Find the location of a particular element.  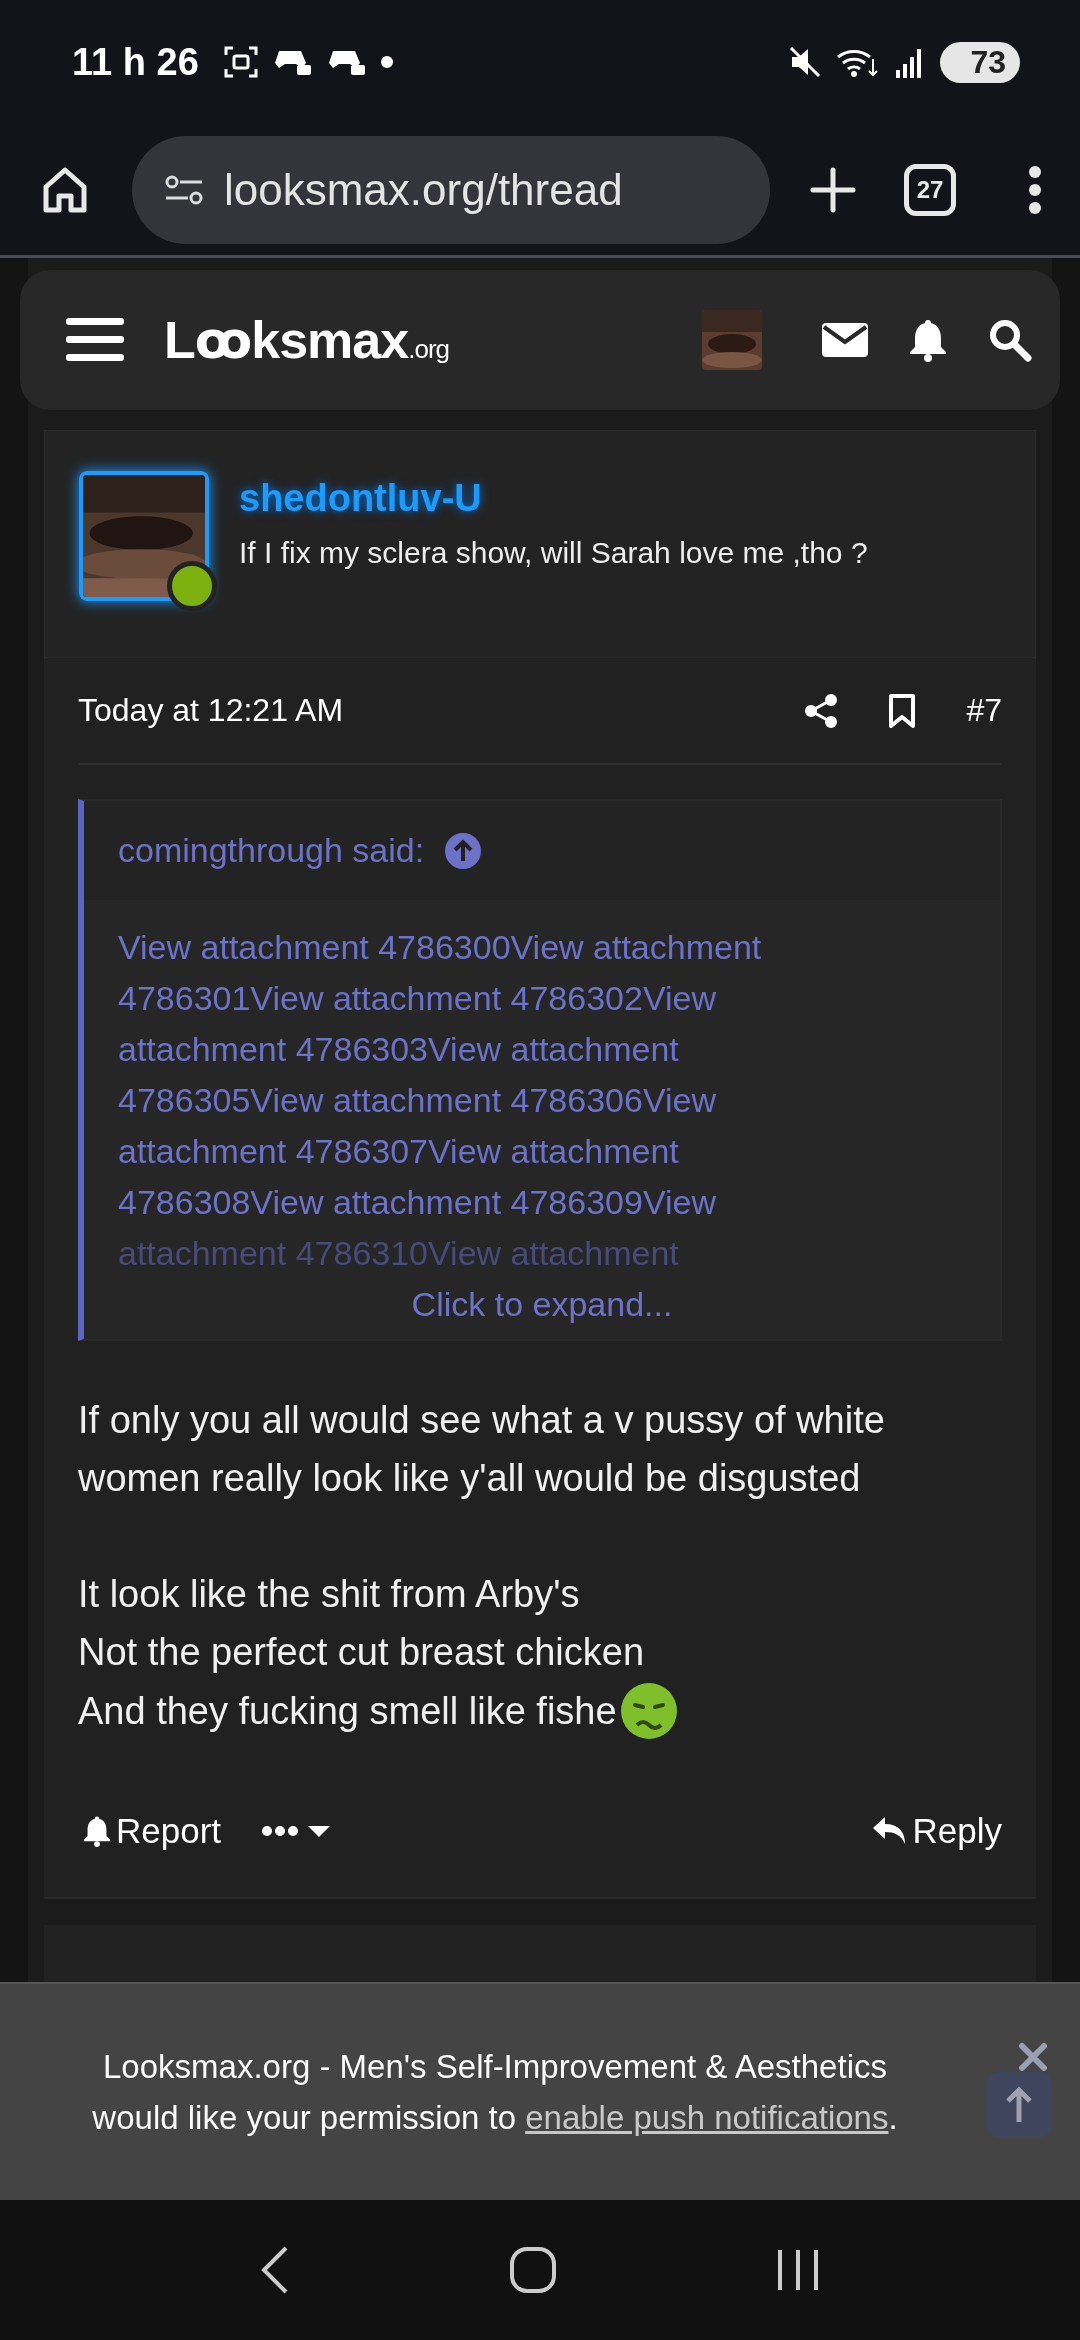

reply-button: Reply is located at coordinates (936, 1831).